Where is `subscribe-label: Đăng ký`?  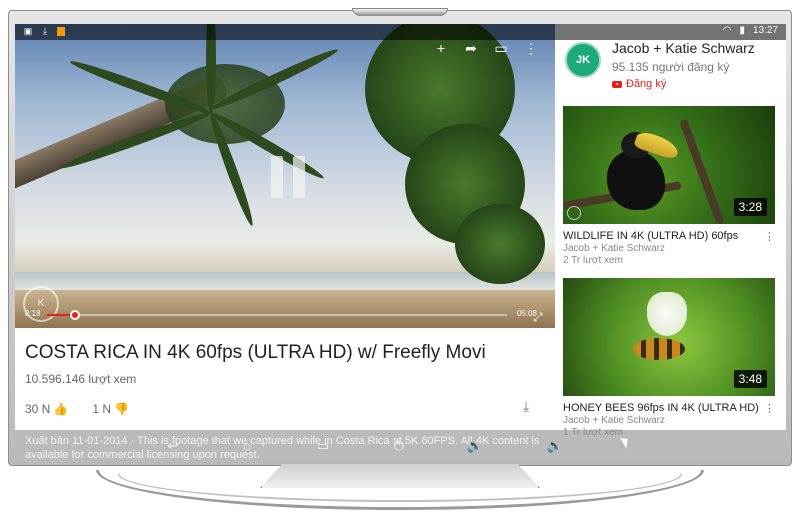
subscribe-label: Đăng ký is located at coordinates (646, 84).